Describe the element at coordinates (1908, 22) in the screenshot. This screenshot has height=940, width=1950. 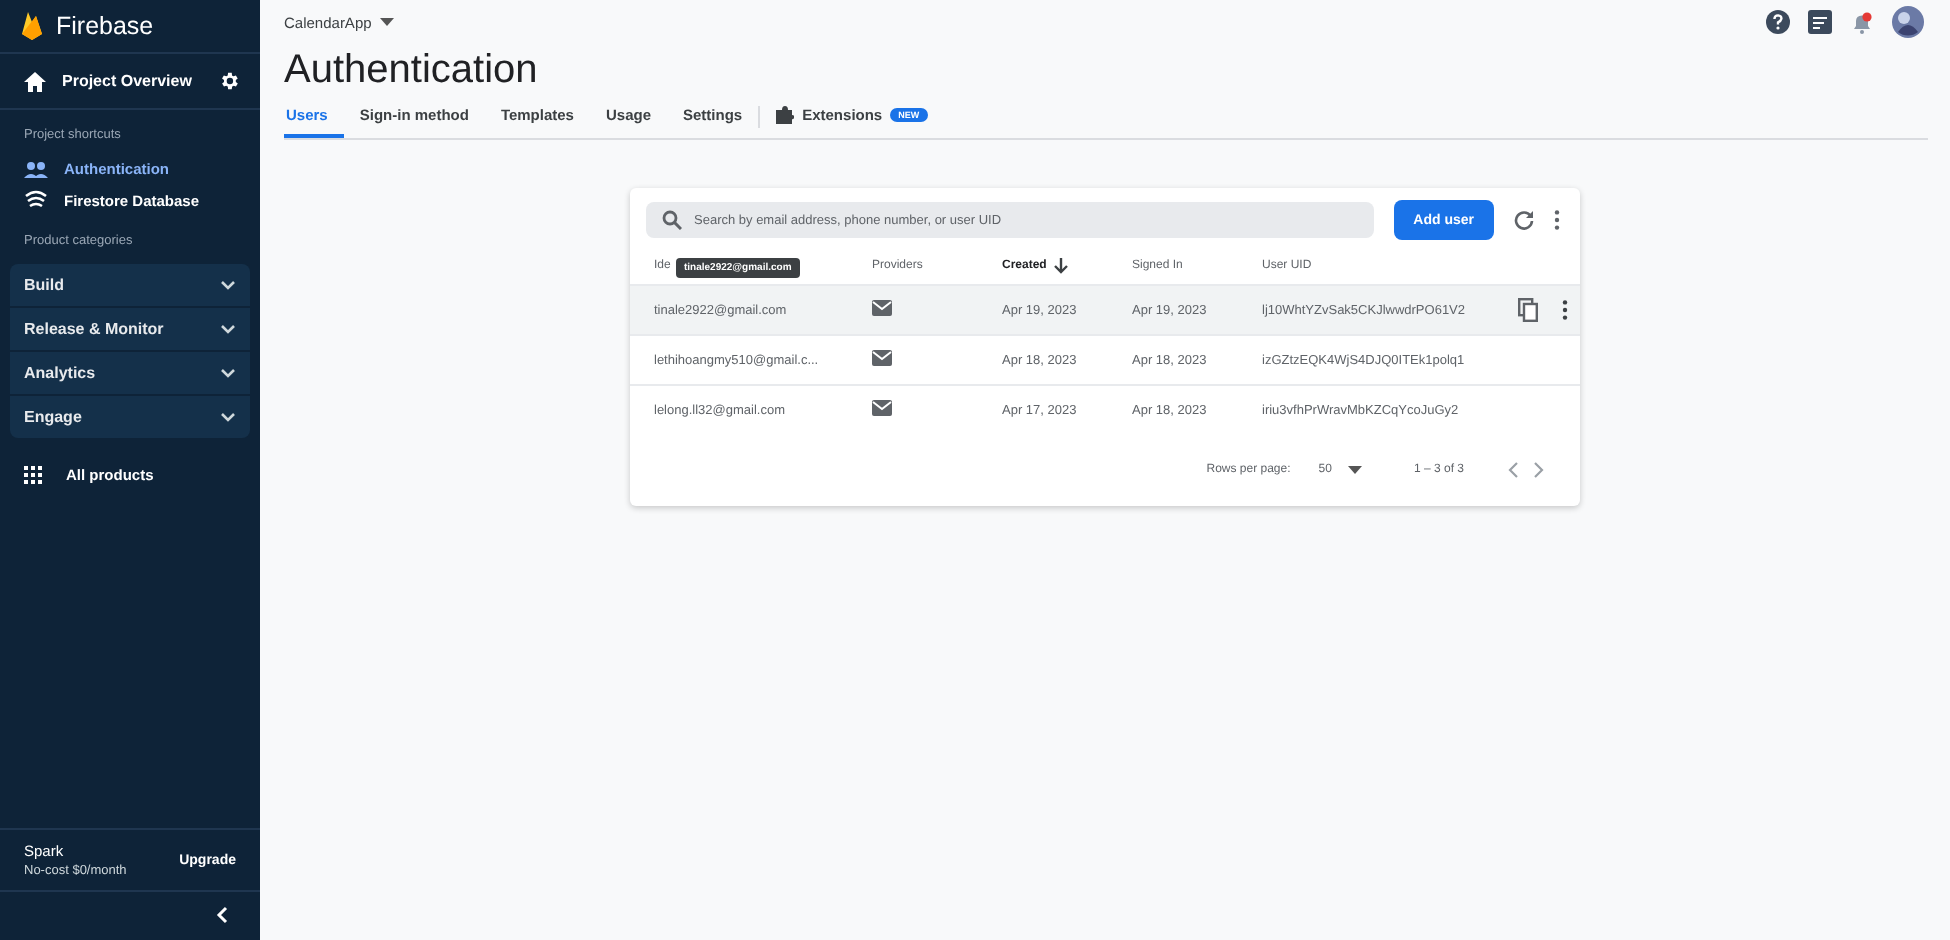
I see `avatar` at that location.